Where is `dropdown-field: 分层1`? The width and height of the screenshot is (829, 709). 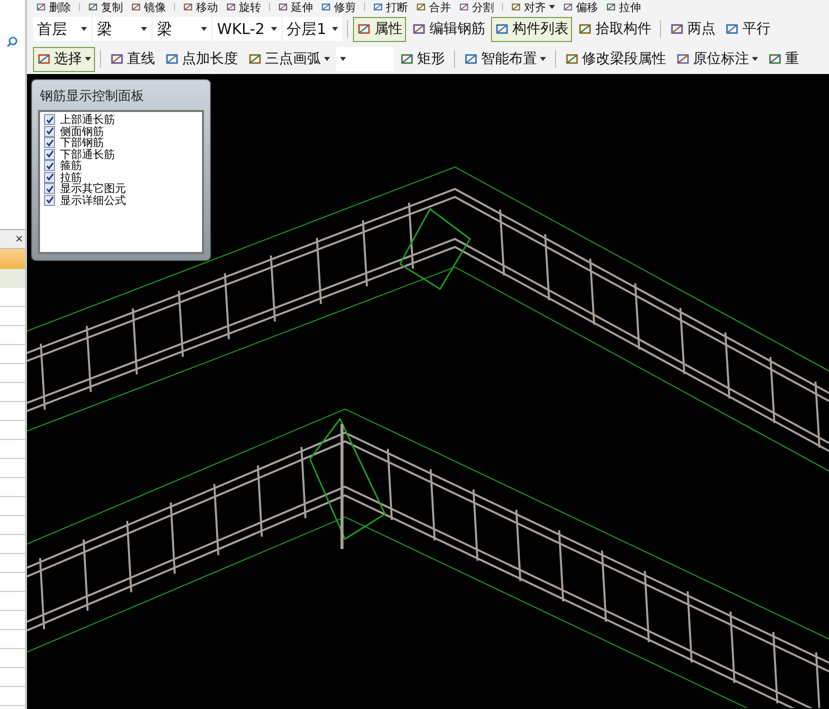 dropdown-field: 分层1 is located at coordinates (312, 29).